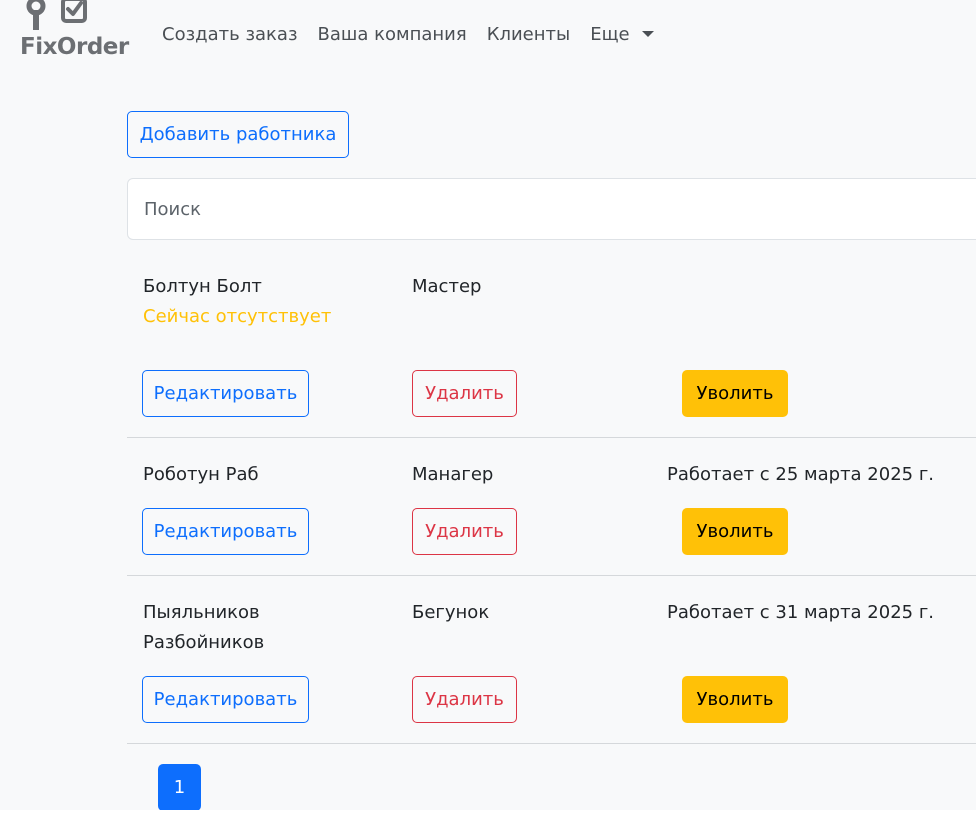 This screenshot has height=832, width=976. What do you see at coordinates (238, 134) in the screenshot?
I see `add-employee-button: Добавить работника` at bounding box center [238, 134].